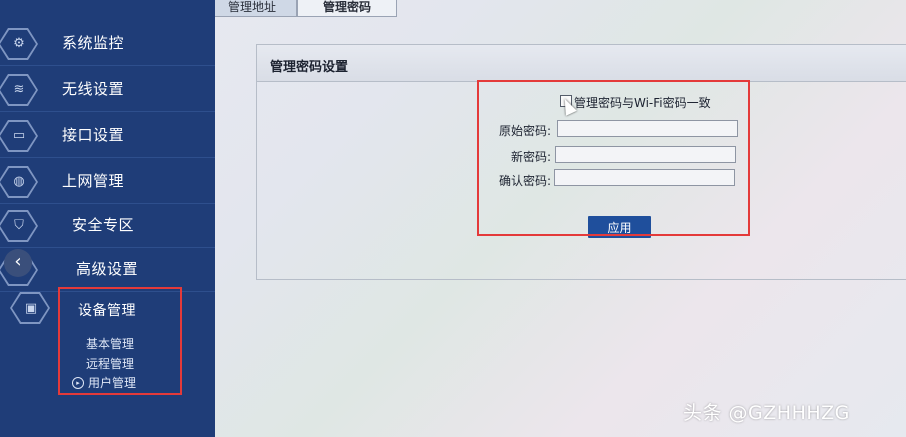  What do you see at coordinates (120, 341) in the screenshot?
I see `highlight-box` at bounding box center [120, 341].